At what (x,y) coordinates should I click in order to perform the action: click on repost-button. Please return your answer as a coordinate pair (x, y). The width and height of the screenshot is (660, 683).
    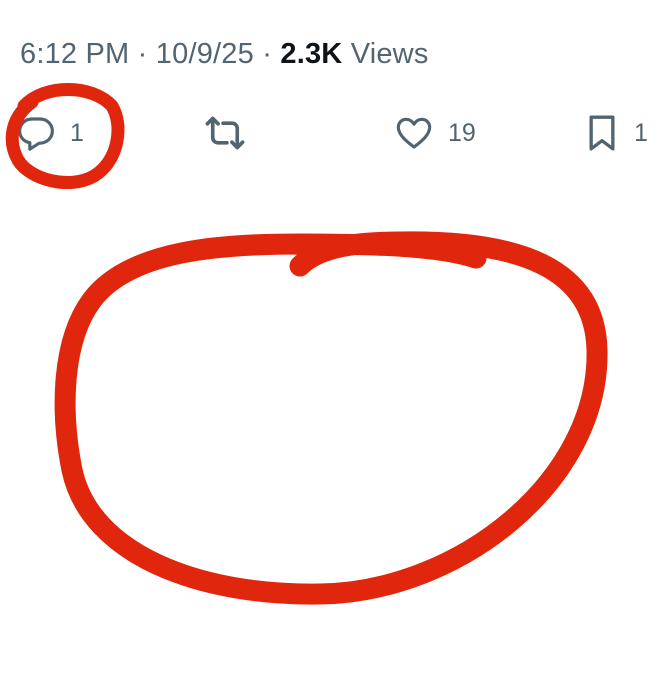
    Looking at the image, I should click on (225, 133).